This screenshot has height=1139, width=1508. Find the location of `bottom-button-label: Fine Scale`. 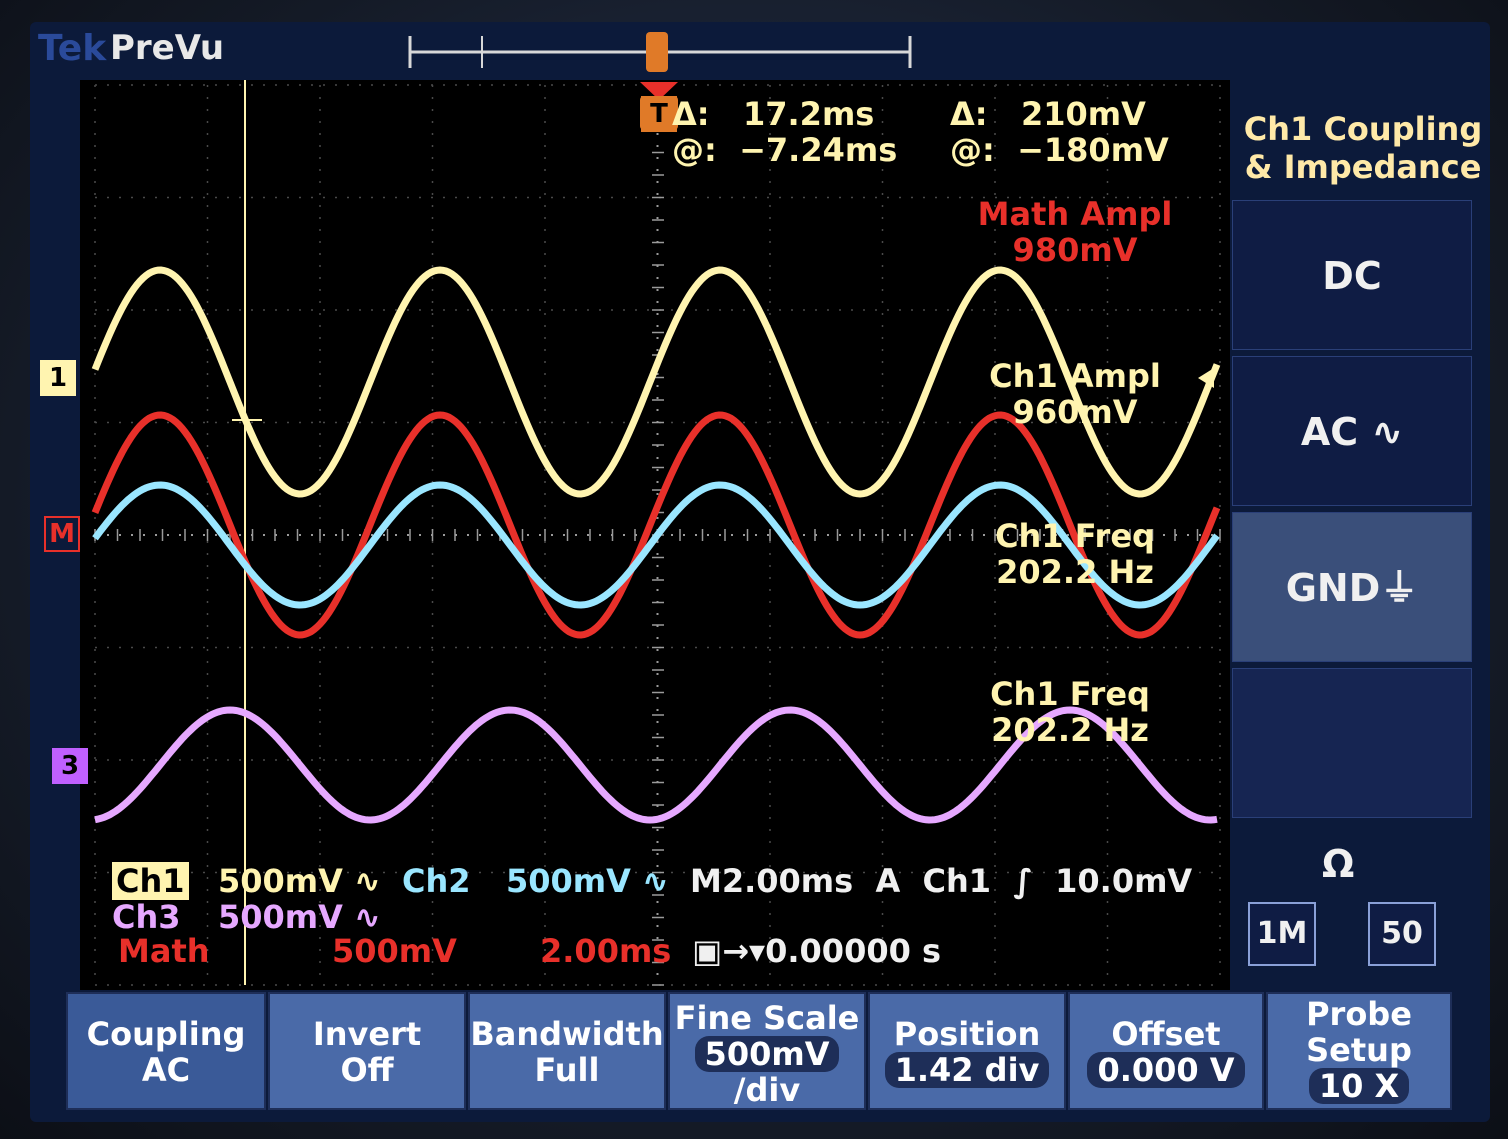

bottom-button-label: Fine Scale is located at coordinates (767, 1018).